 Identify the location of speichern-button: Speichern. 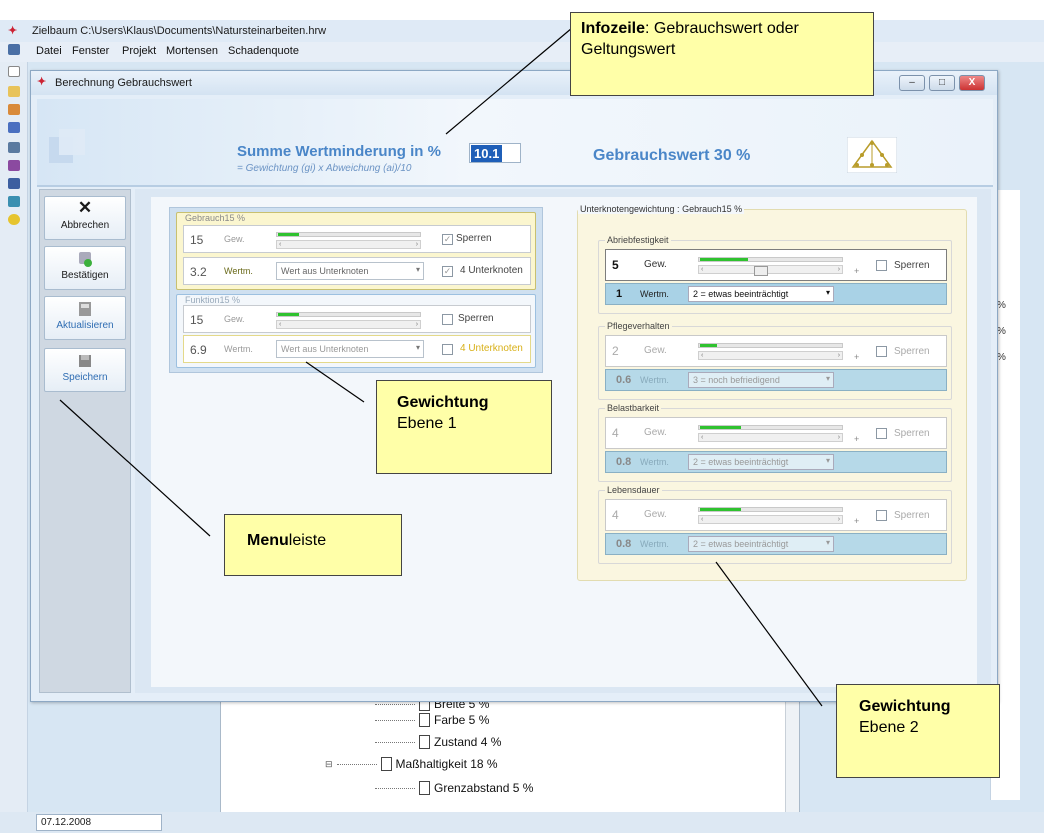
(85, 370).